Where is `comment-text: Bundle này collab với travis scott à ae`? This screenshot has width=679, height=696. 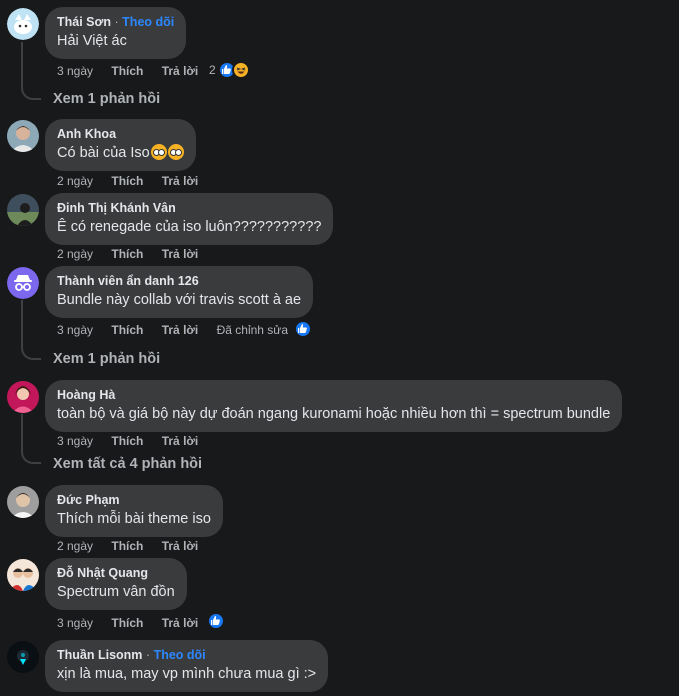 comment-text: Bundle này collab với travis scott à ae is located at coordinates (179, 300).